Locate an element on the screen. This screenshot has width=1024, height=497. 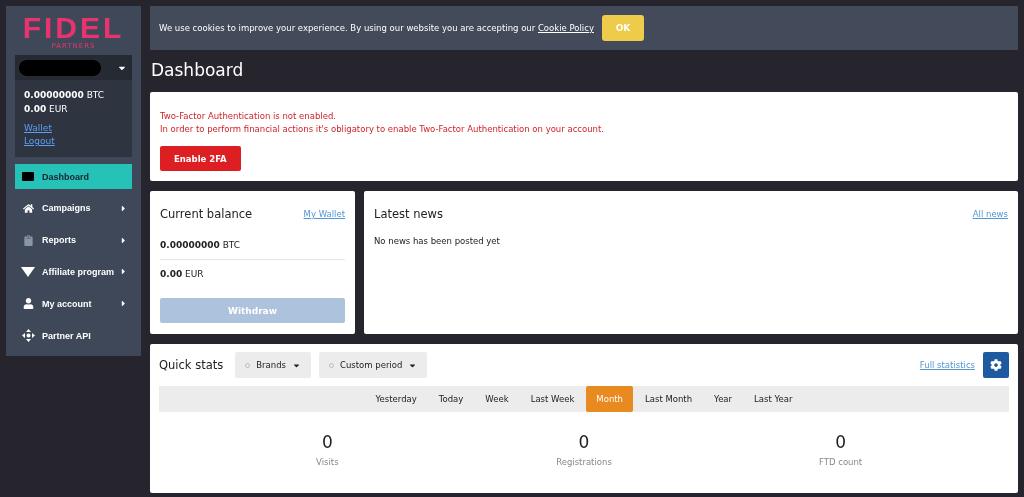
balance-value: 0.00000000 BTC is located at coordinates (201, 245).